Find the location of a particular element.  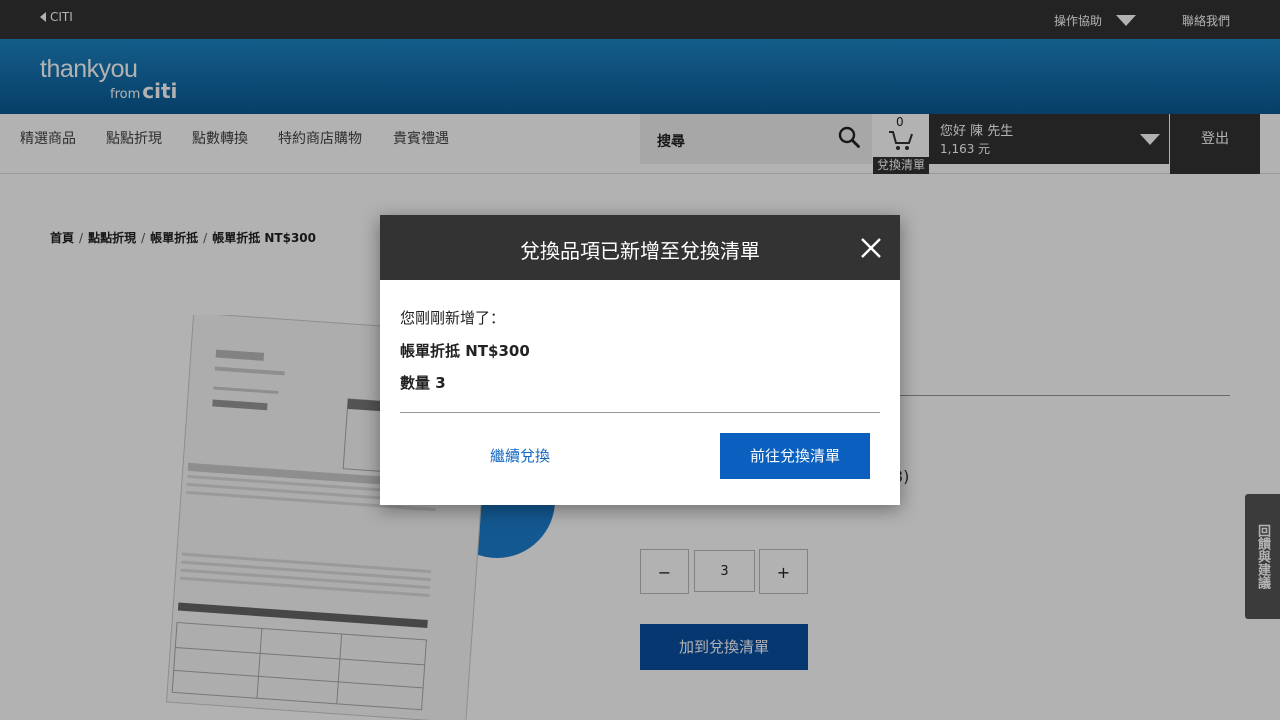

dialog-header: 兌換品項已新增至兌換清單 is located at coordinates (640, 247).